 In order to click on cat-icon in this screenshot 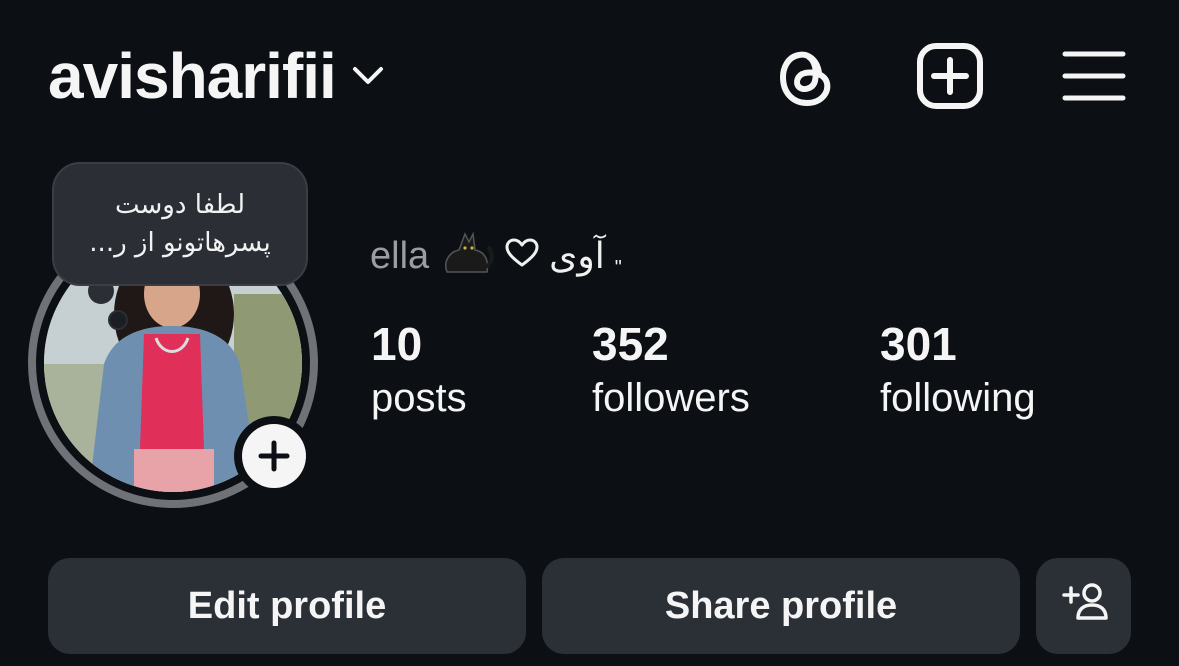, I will do `click(467, 256)`.